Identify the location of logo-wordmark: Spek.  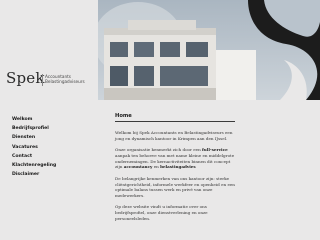
(25, 78).